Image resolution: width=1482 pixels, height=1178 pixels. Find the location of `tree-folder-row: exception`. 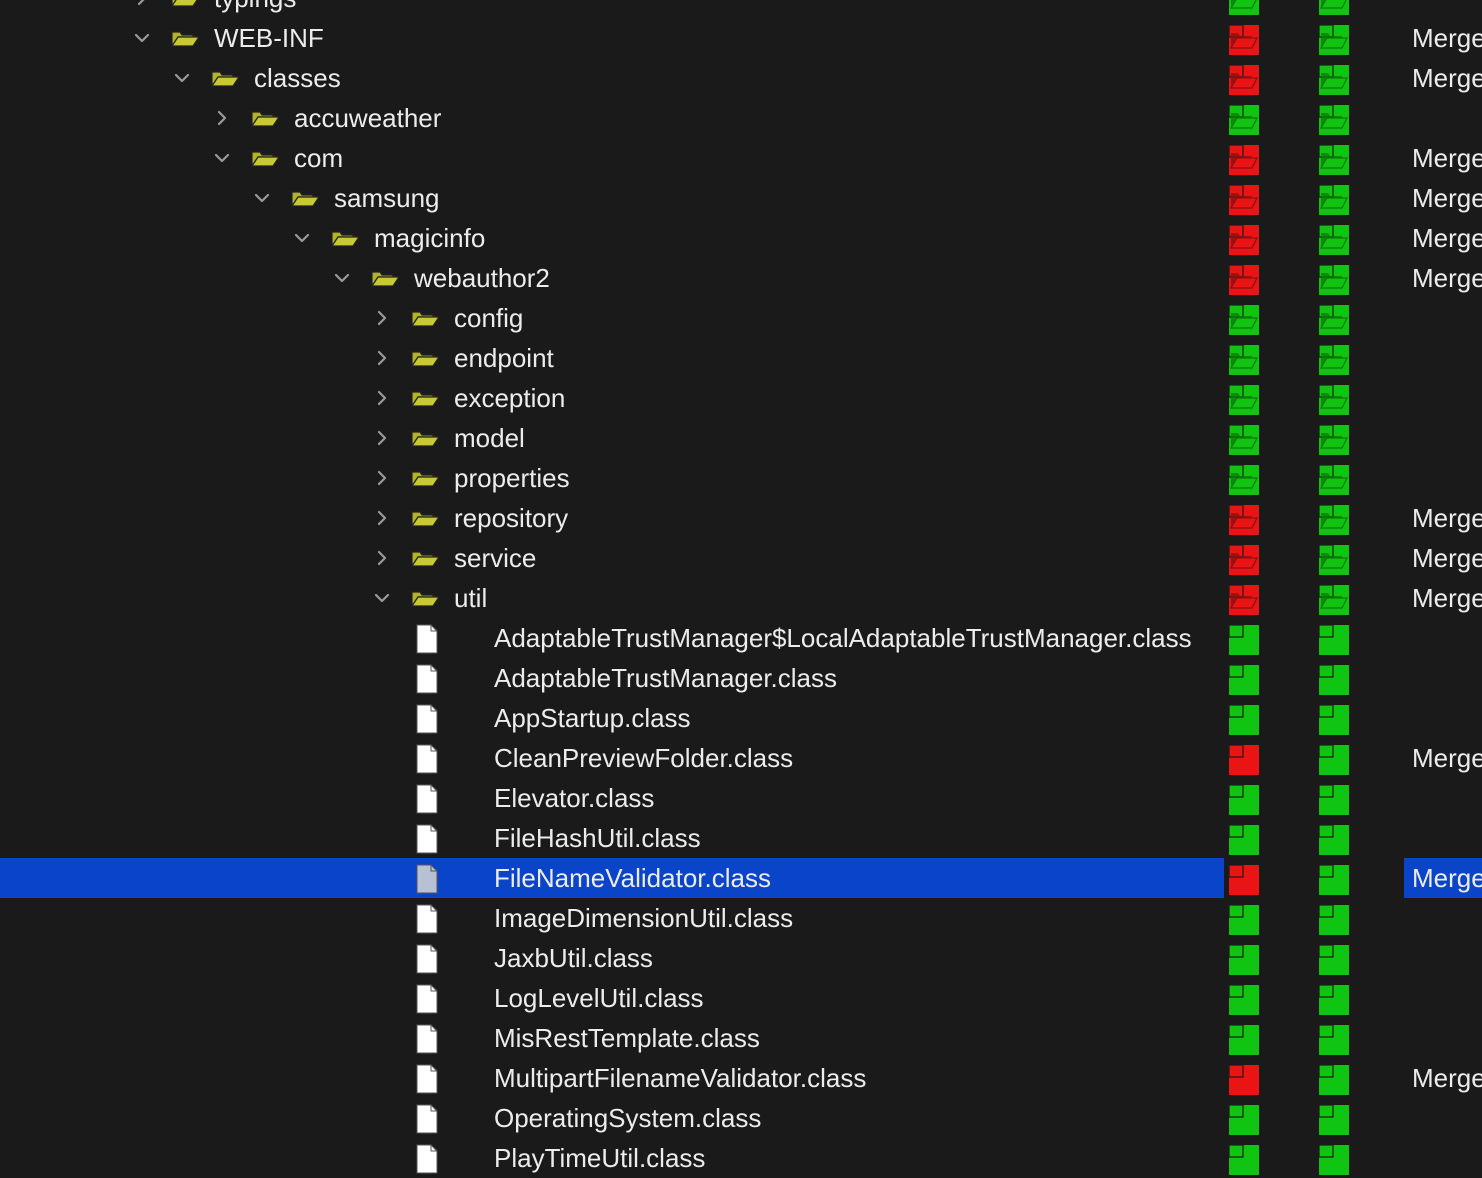

tree-folder-row: exception is located at coordinates (741, 398).